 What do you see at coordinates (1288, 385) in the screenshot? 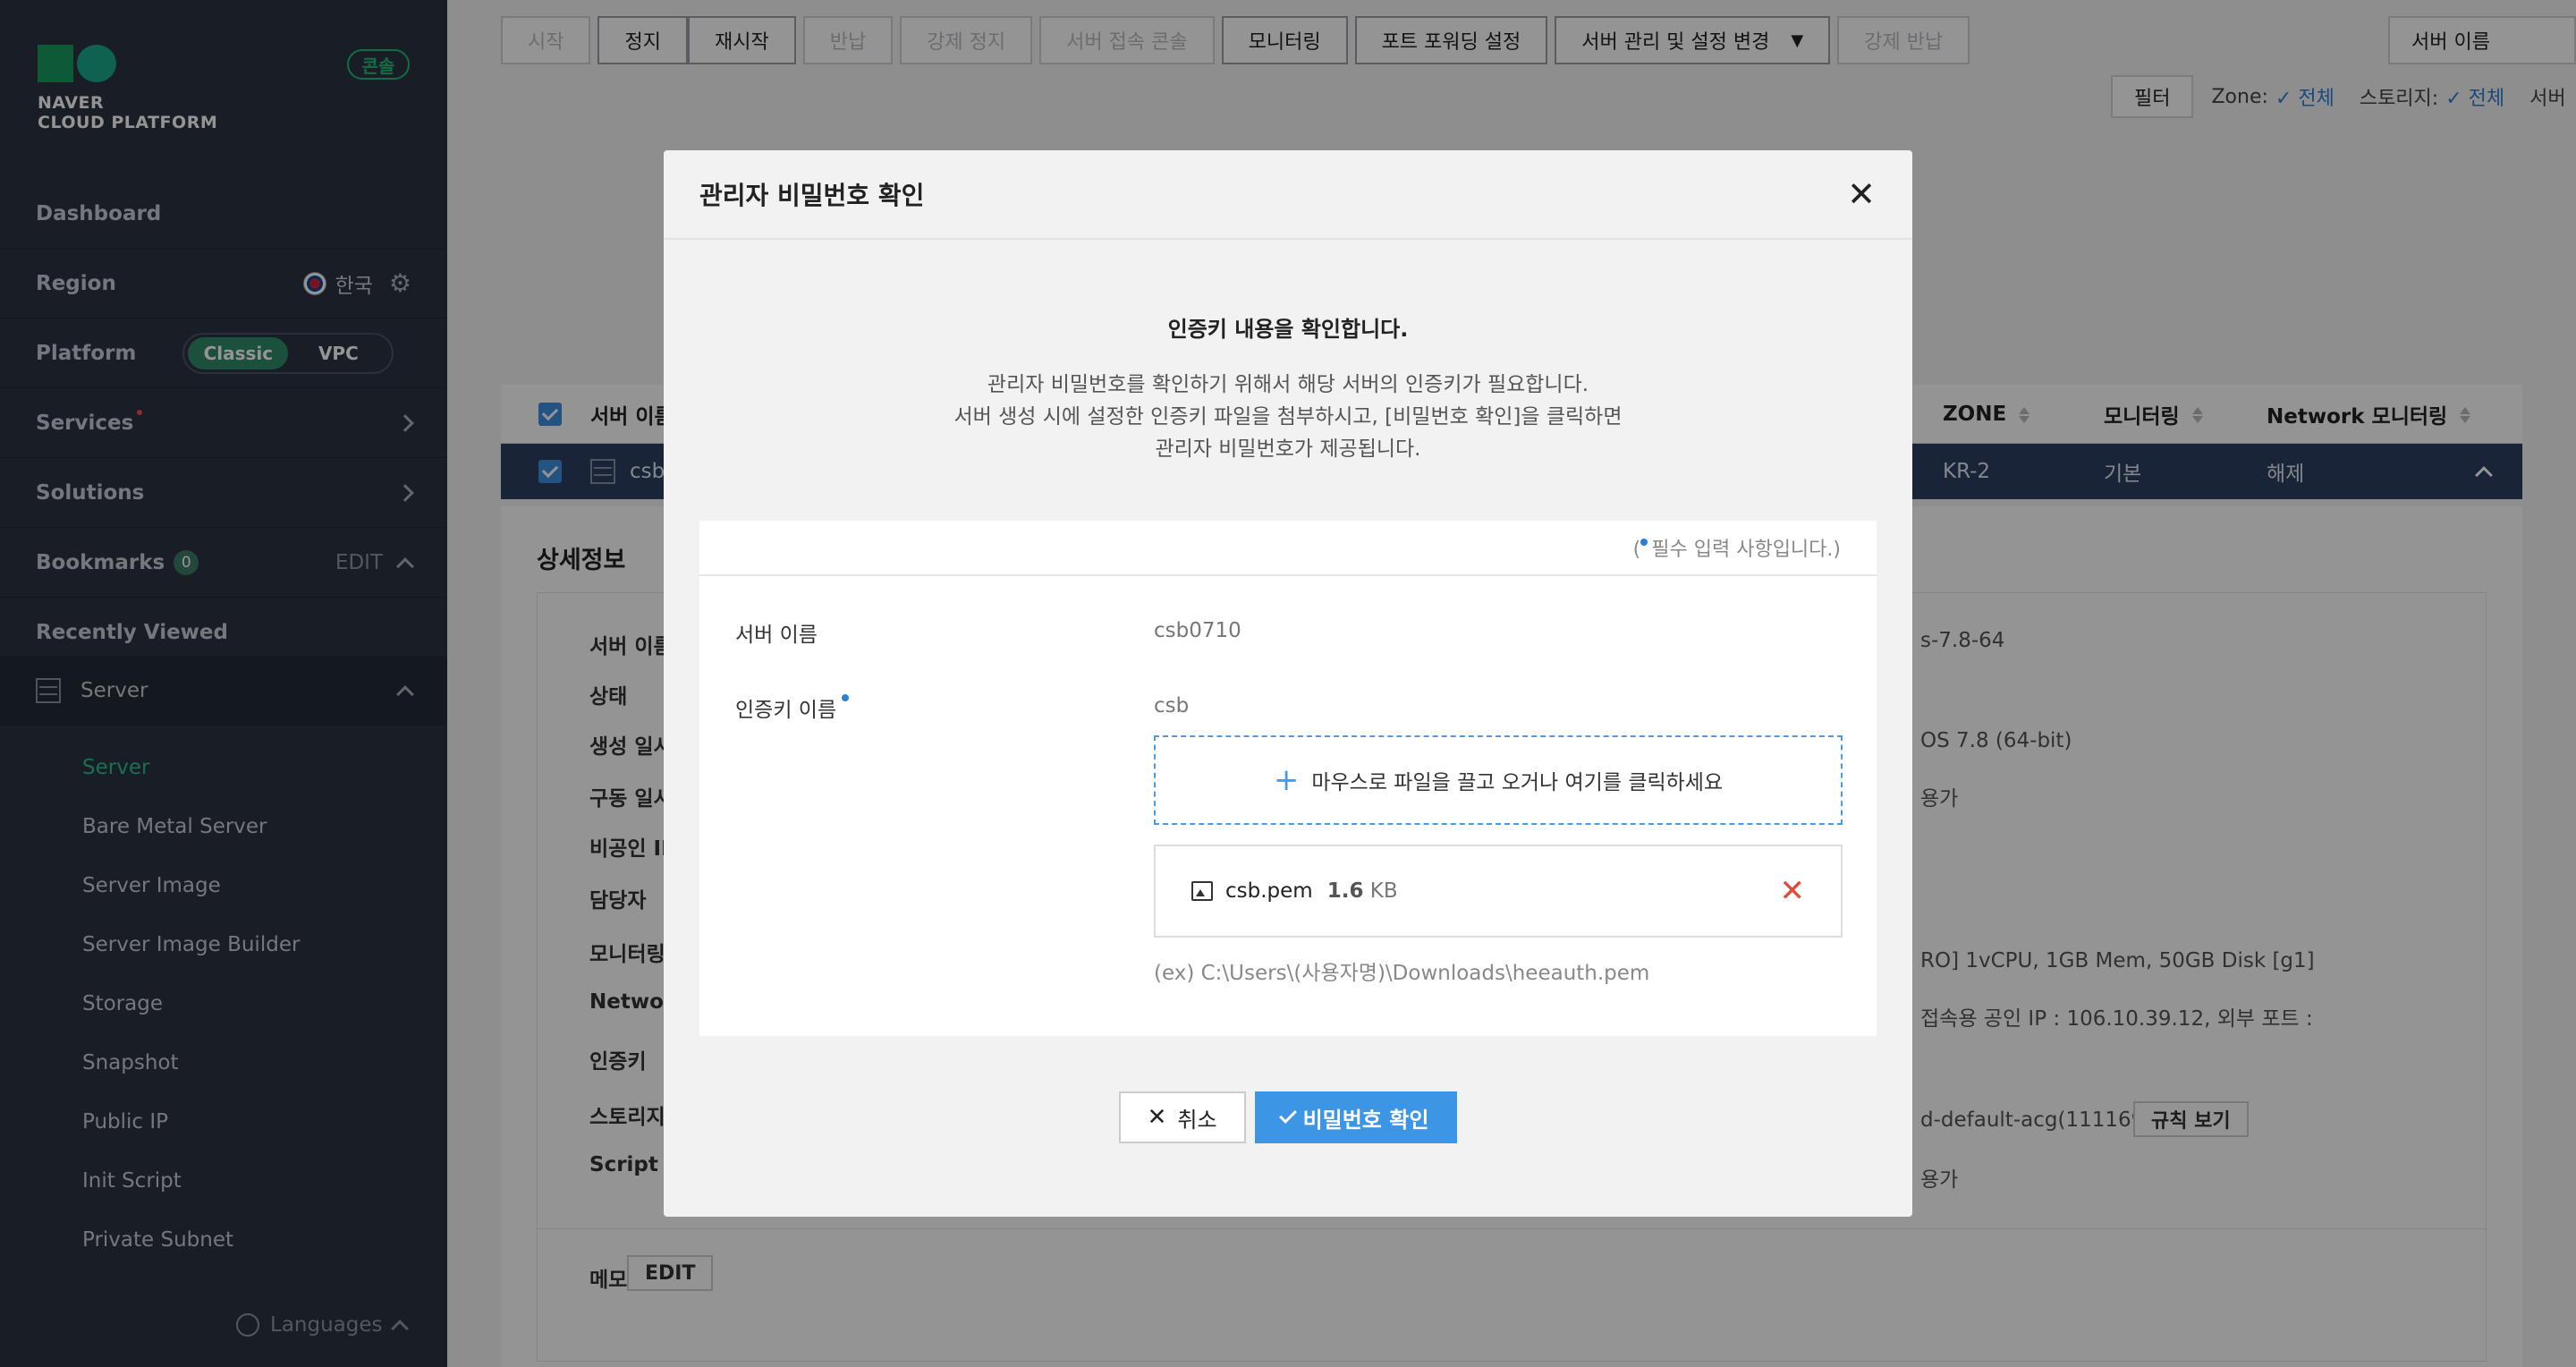
I see `modal-desc-line: 관리자 비밀번호를 확인하기 위해서 해당 서버의 인증키가 필요합니다.` at bounding box center [1288, 385].